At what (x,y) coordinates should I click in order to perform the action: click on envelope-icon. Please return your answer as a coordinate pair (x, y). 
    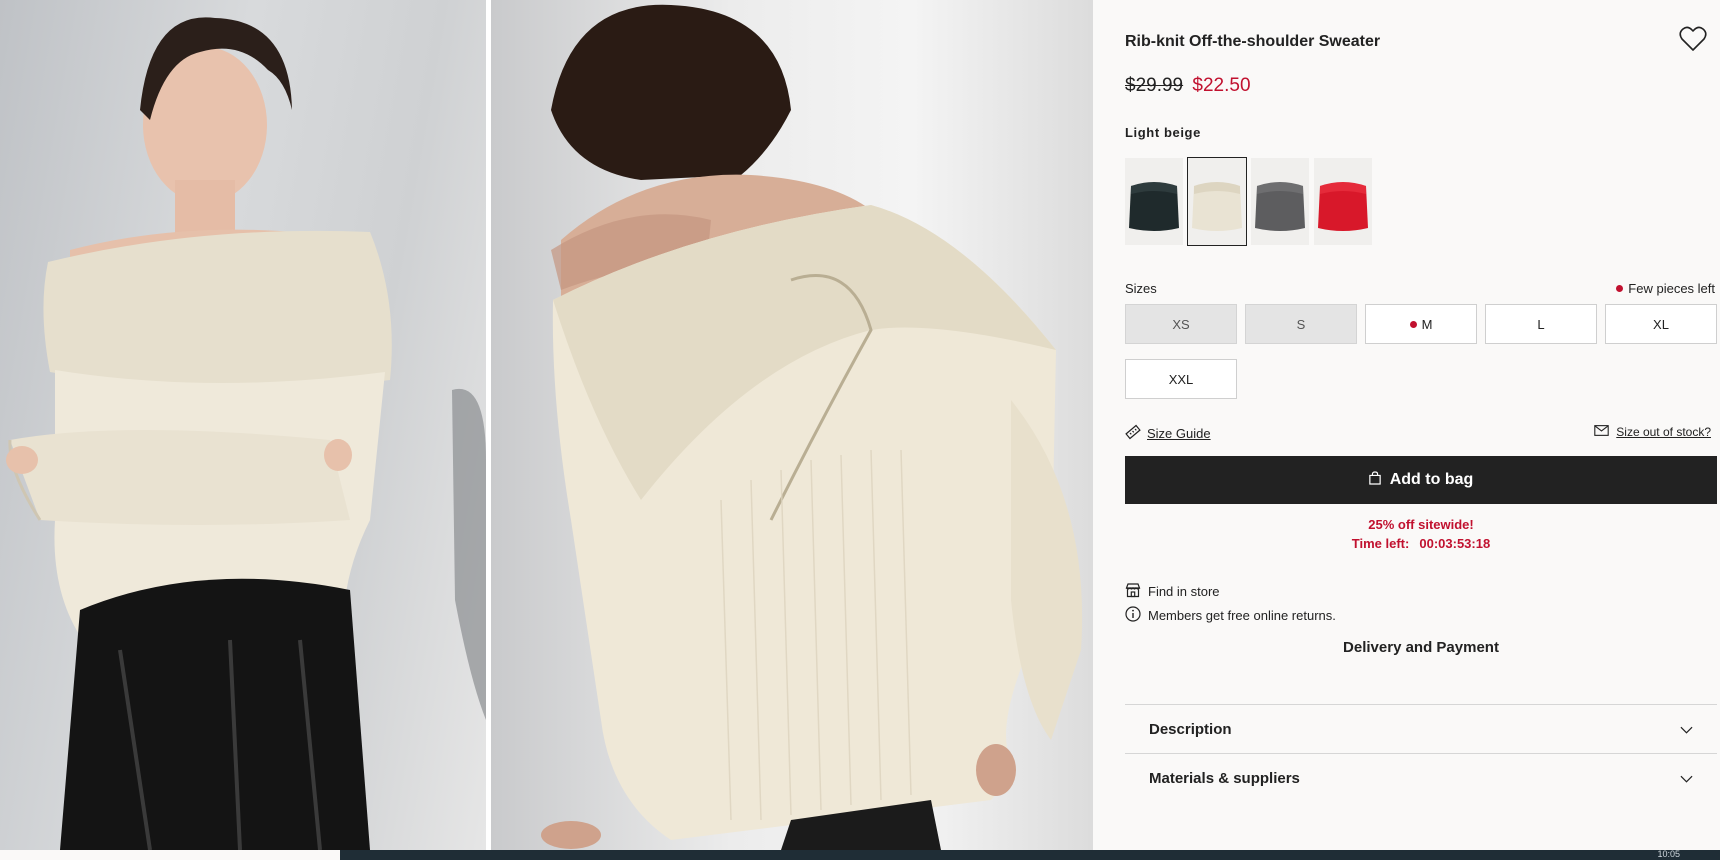
    Looking at the image, I should click on (1602, 432).